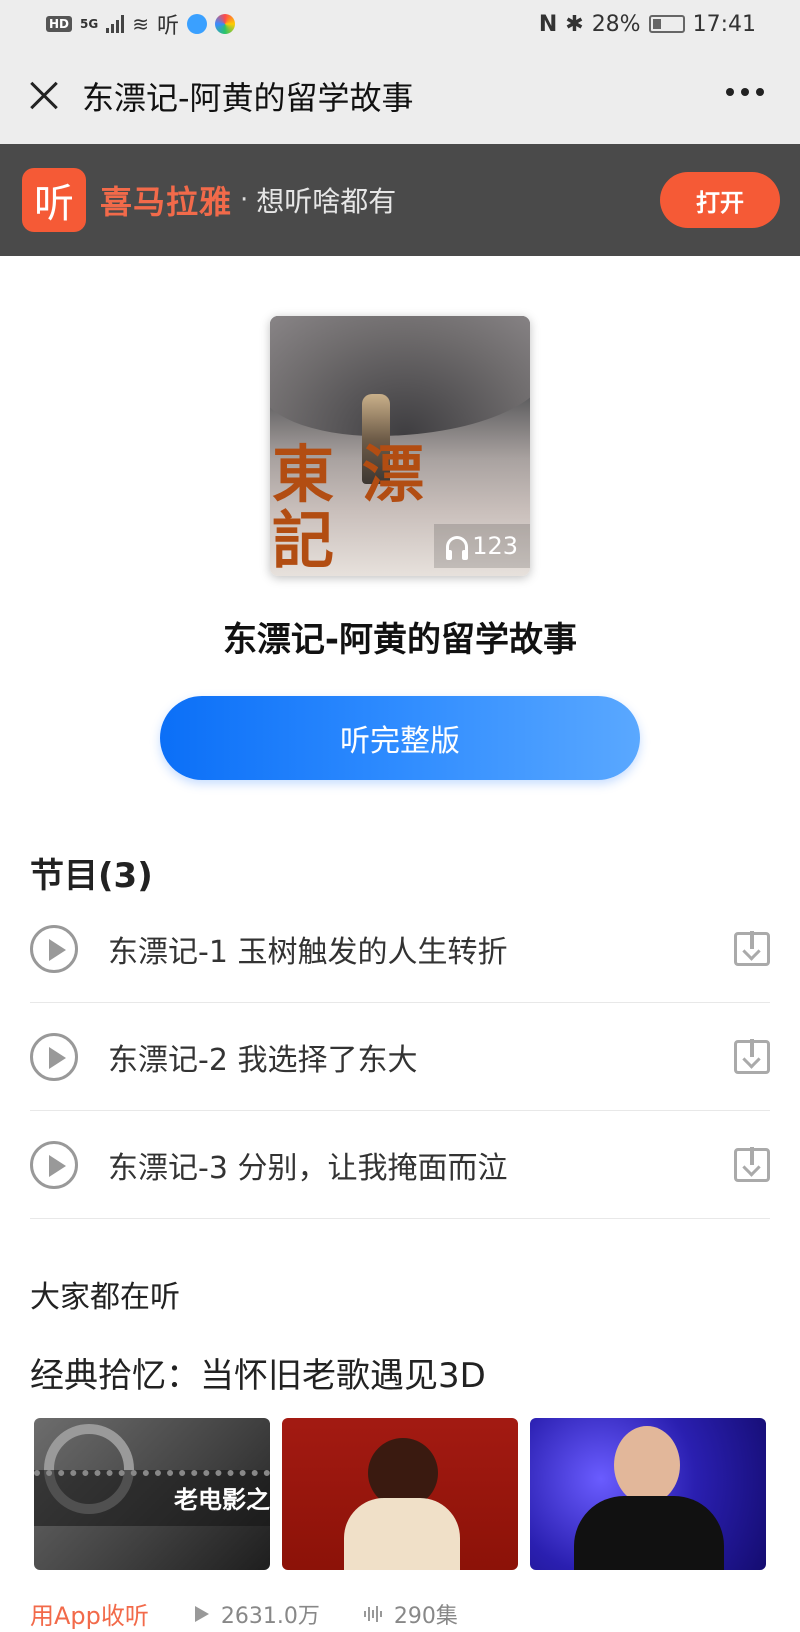 The image size is (800, 1632). I want to click on thumbnail-label: 老电影之, so click(222, 1500).